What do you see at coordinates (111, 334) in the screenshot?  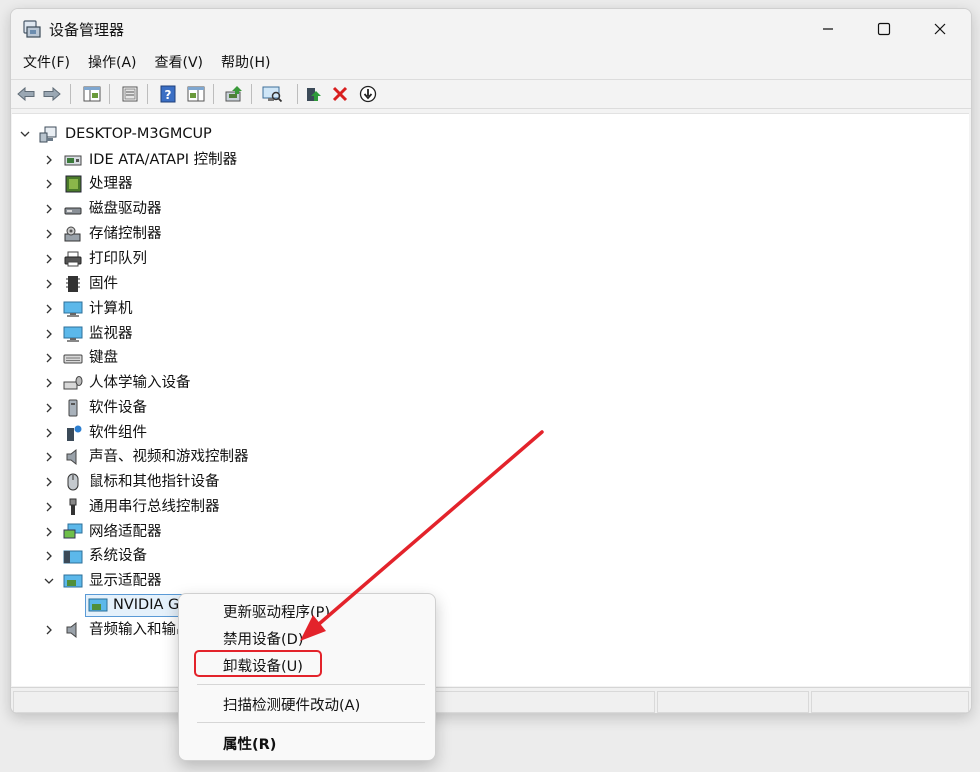 I see `tree-item-label: 监视器` at bounding box center [111, 334].